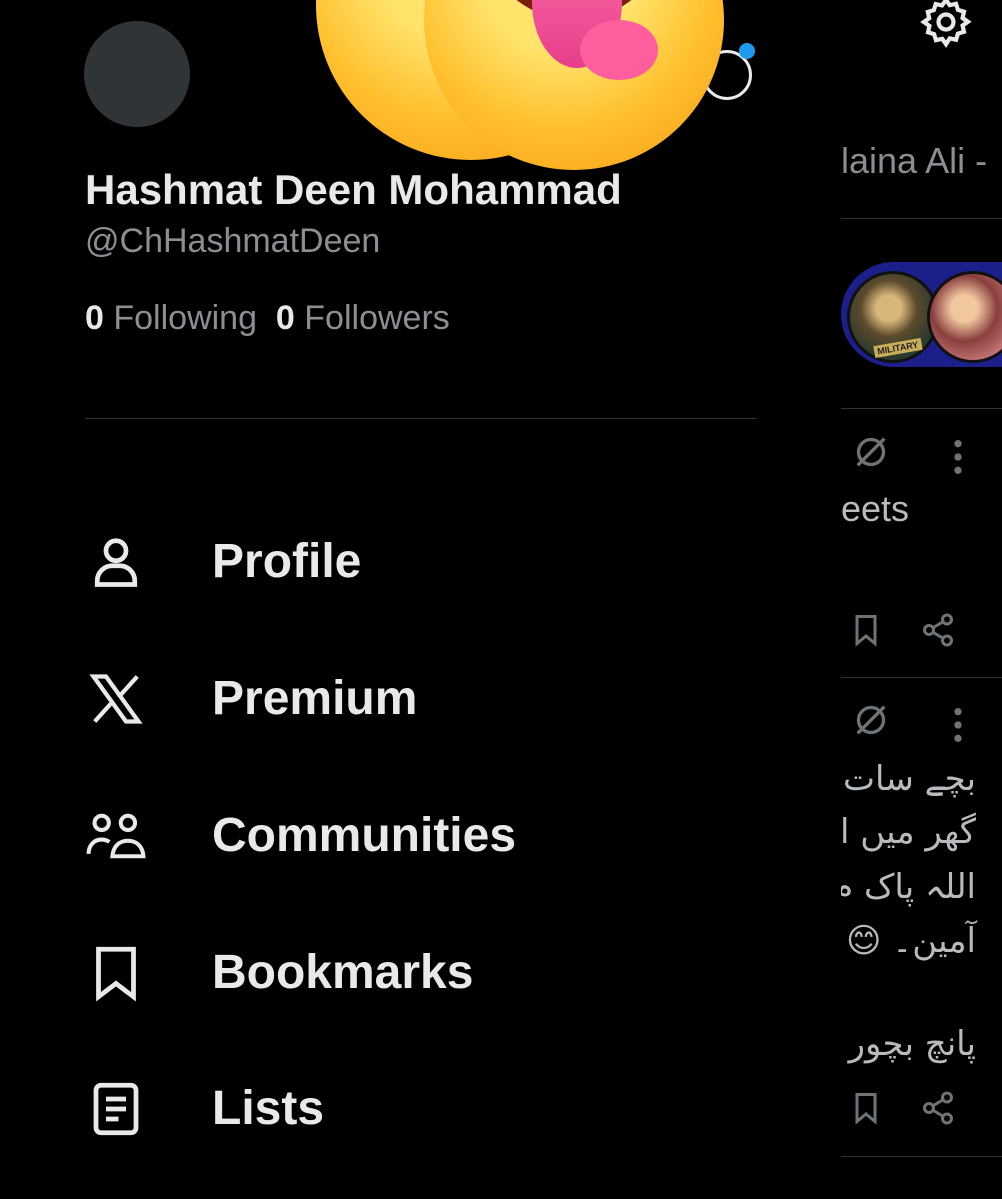 Image resolution: width=1002 pixels, height=1199 pixels. I want to click on nav-item-communities: Communities, so click(425, 836).